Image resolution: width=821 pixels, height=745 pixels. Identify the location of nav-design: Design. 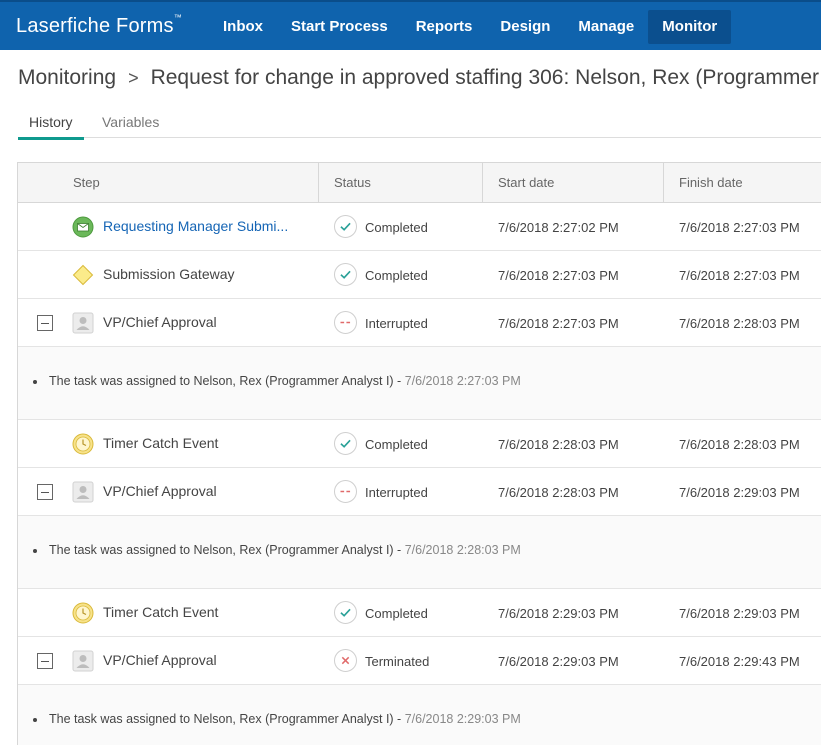
(525, 27).